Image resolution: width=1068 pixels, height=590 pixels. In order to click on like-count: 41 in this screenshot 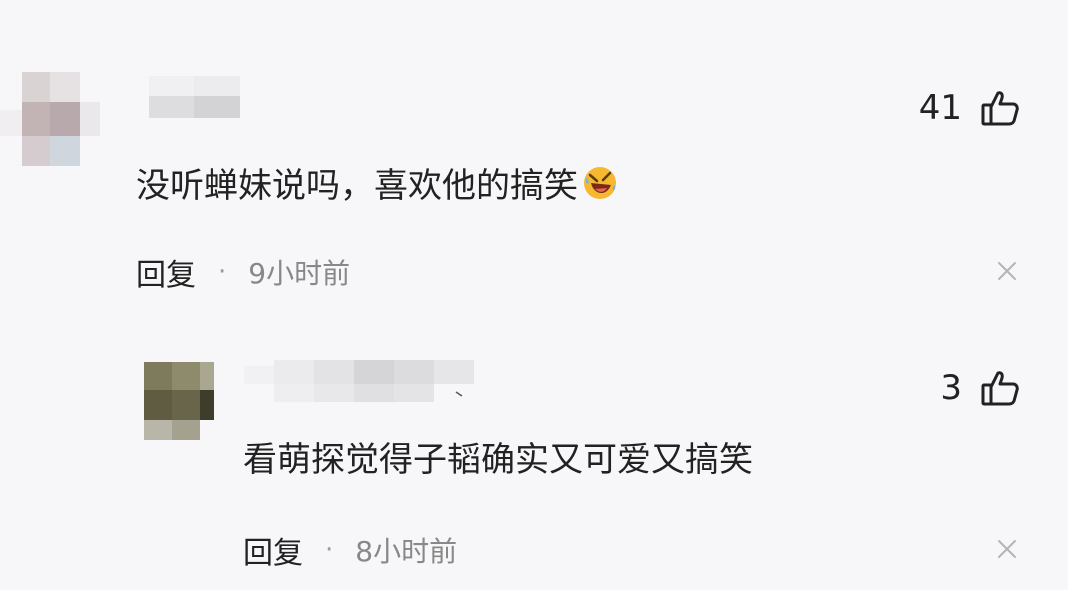, I will do `click(940, 108)`.